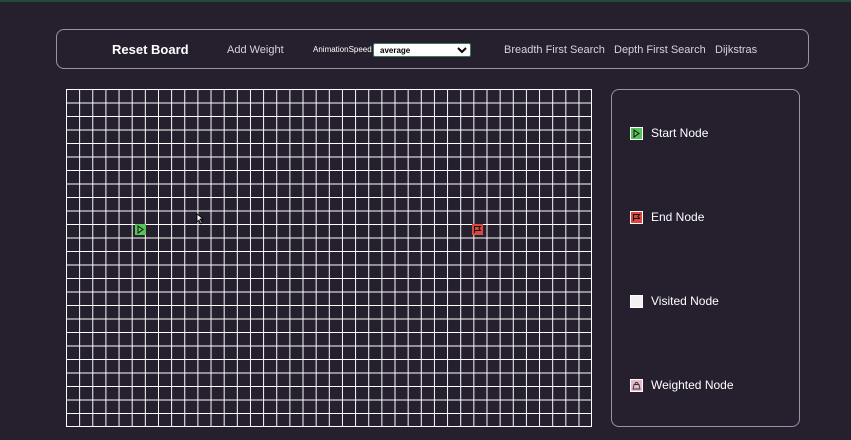 Image resolution: width=851 pixels, height=440 pixels. What do you see at coordinates (680, 133) in the screenshot?
I see `legend-label-start: Start Node` at bounding box center [680, 133].